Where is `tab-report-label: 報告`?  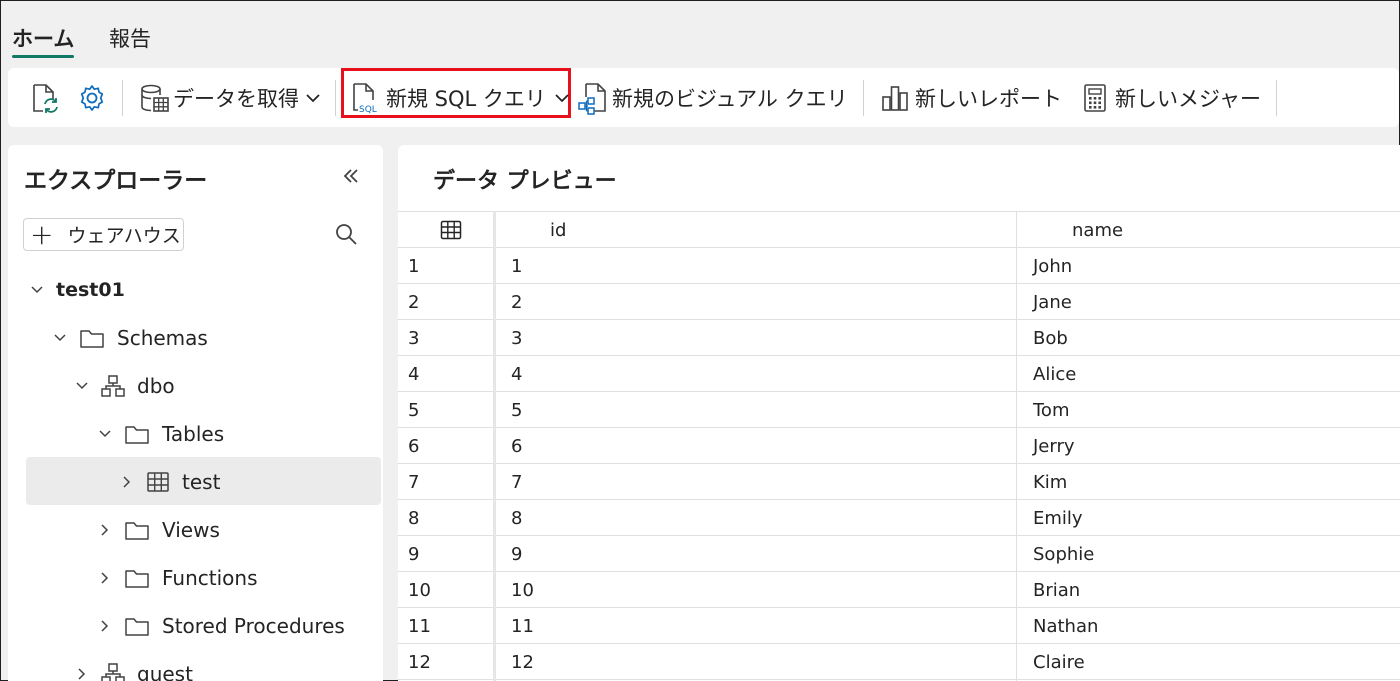
tab-report-label: 報告 is located at coordinates (130, 39).